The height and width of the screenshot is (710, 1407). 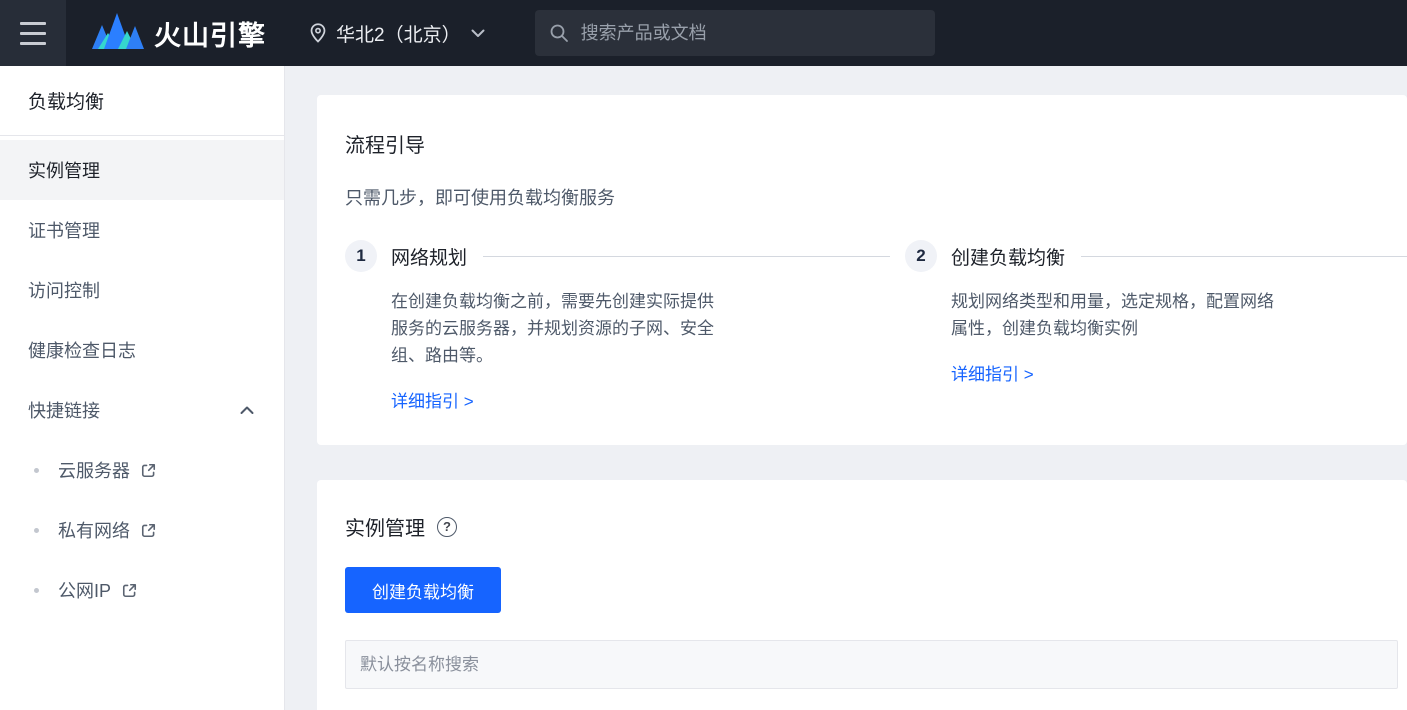 I want to click on location-pin-icon, so click(x=318, y=33).